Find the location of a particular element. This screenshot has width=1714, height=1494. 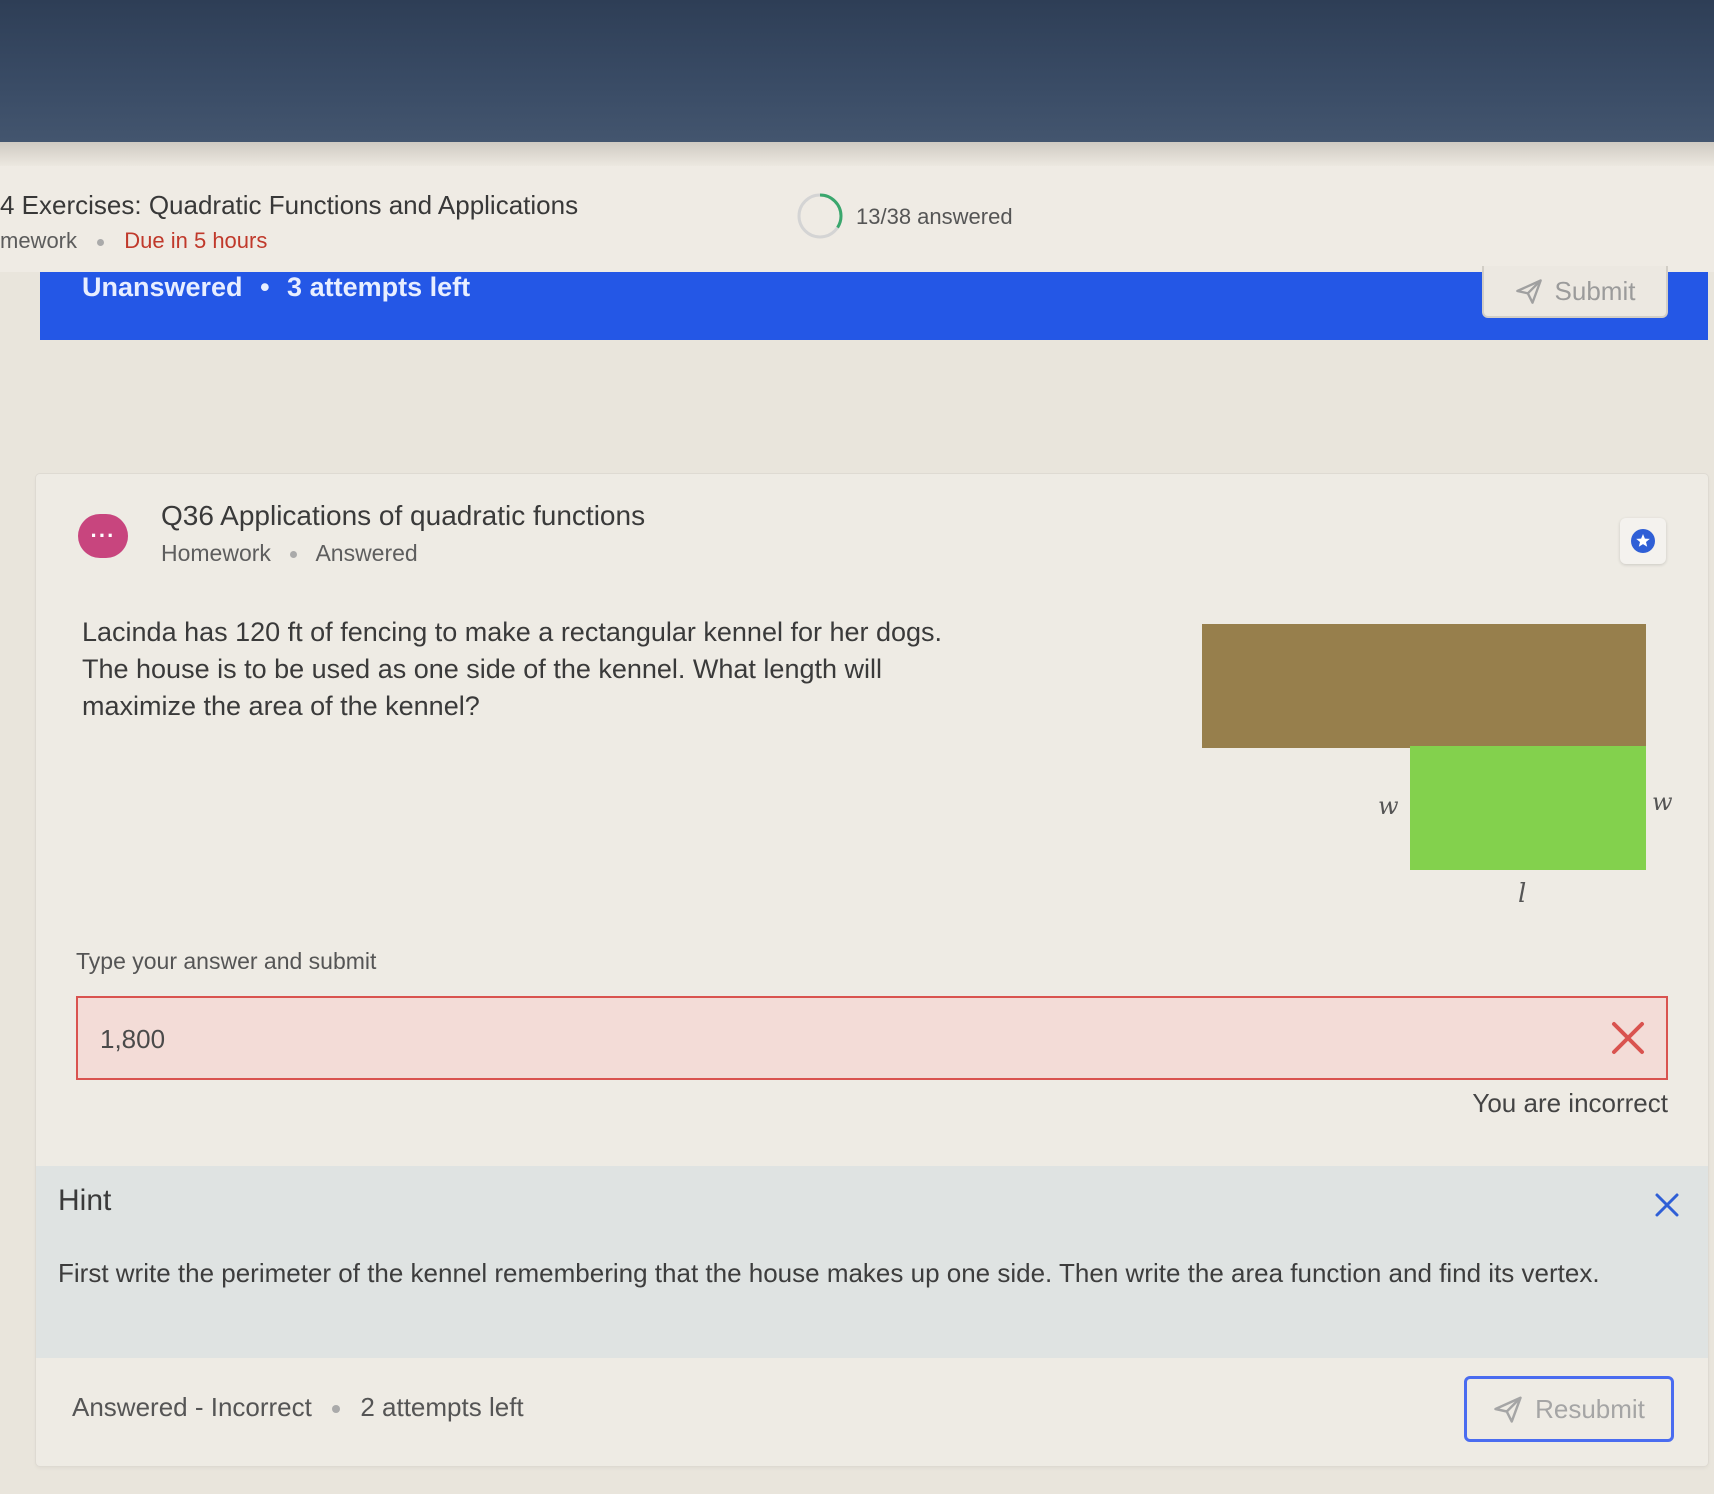

right-width-label: w is located at coordinates (1662, 802).